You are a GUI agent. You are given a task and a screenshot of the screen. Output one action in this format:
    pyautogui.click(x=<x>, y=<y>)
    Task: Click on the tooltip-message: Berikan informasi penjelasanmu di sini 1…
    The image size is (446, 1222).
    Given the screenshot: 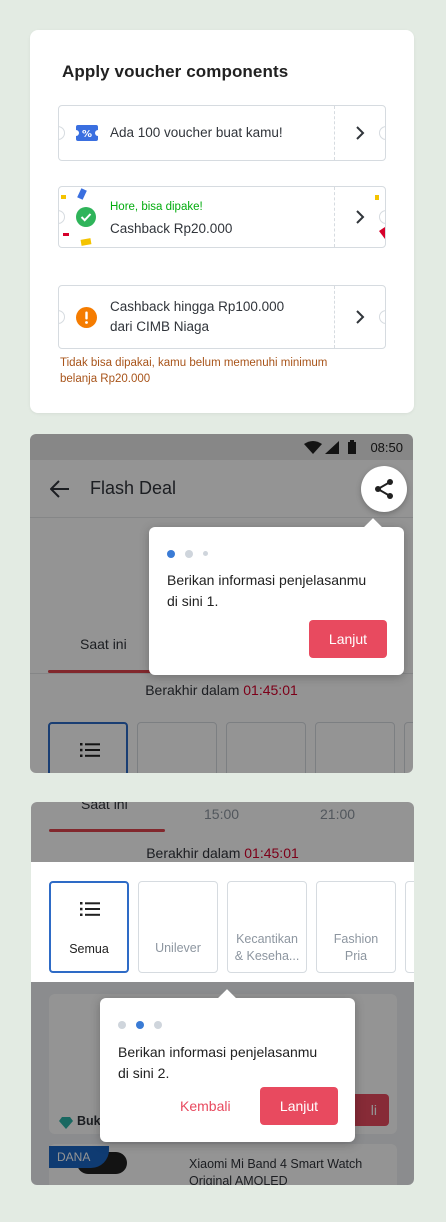 What is the action you would take?
    pyautogui.click(x=266, y=591)
    